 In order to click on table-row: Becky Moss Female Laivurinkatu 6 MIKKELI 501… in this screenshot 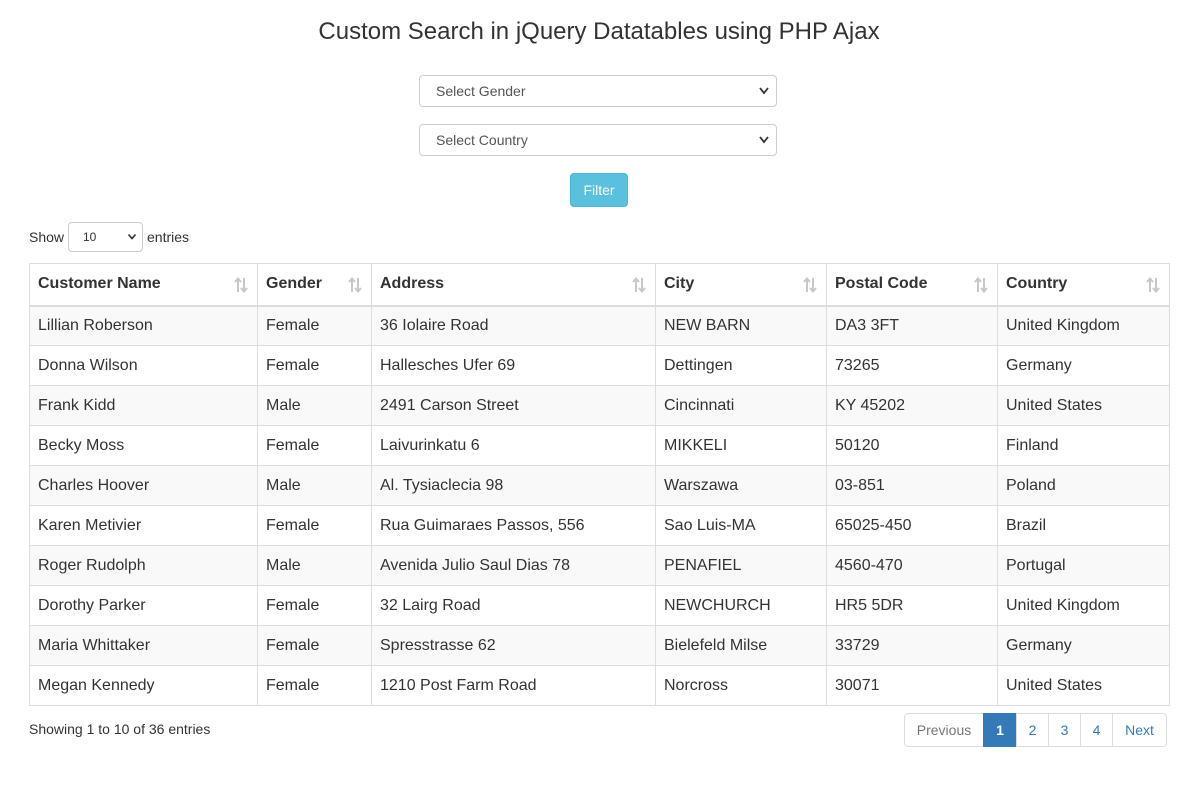, I will do `click(599, 445)`.